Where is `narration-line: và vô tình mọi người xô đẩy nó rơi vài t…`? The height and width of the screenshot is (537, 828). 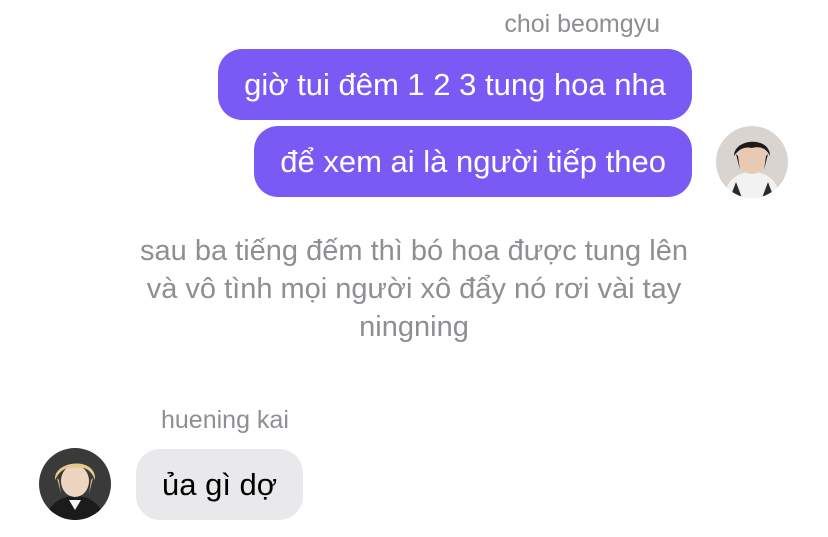
narration-line: và vô tình mọi người xô đẩy nó rơi vài t… is located at coordinates (414, 289).